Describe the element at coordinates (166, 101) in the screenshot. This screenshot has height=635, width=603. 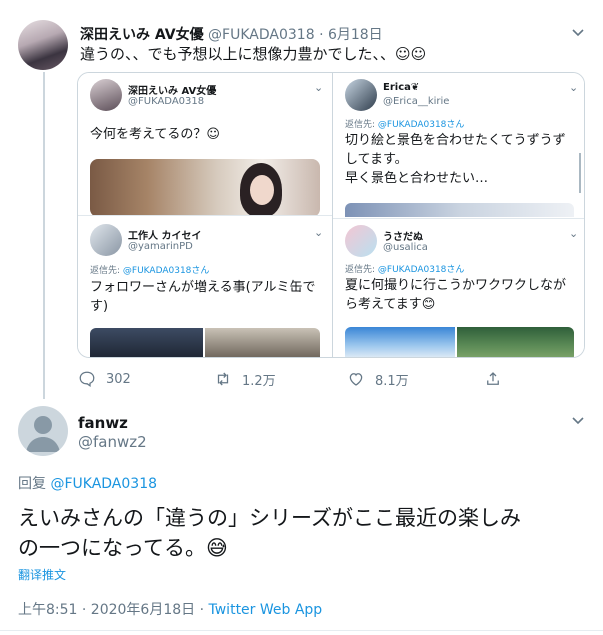
I see `embed-author-handle: @FUKADA0318` at that location.